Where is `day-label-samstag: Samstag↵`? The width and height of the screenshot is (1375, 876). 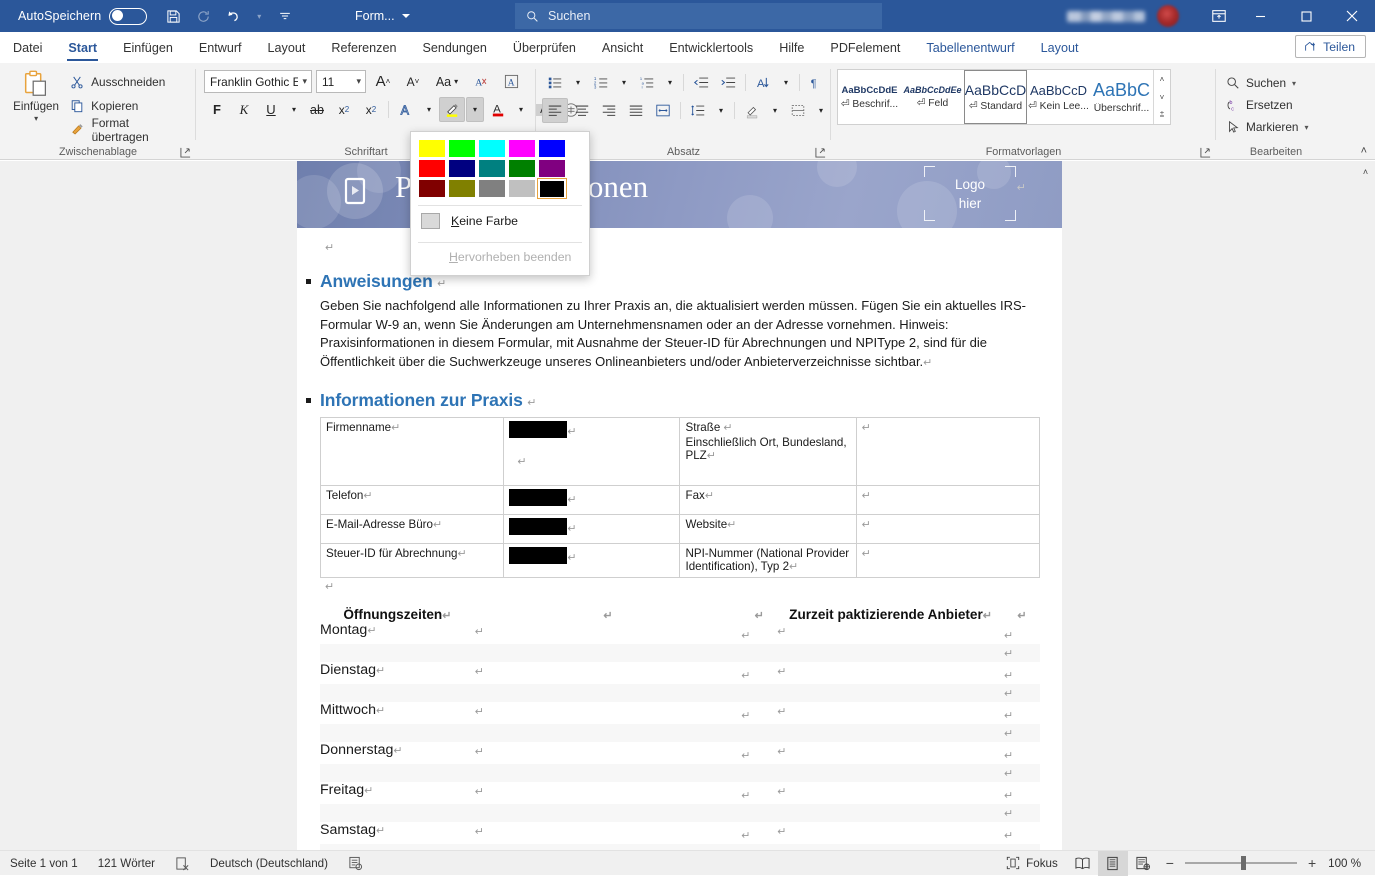 day-label-samstag: Samstag↵ is located at coordinates (397, 833).